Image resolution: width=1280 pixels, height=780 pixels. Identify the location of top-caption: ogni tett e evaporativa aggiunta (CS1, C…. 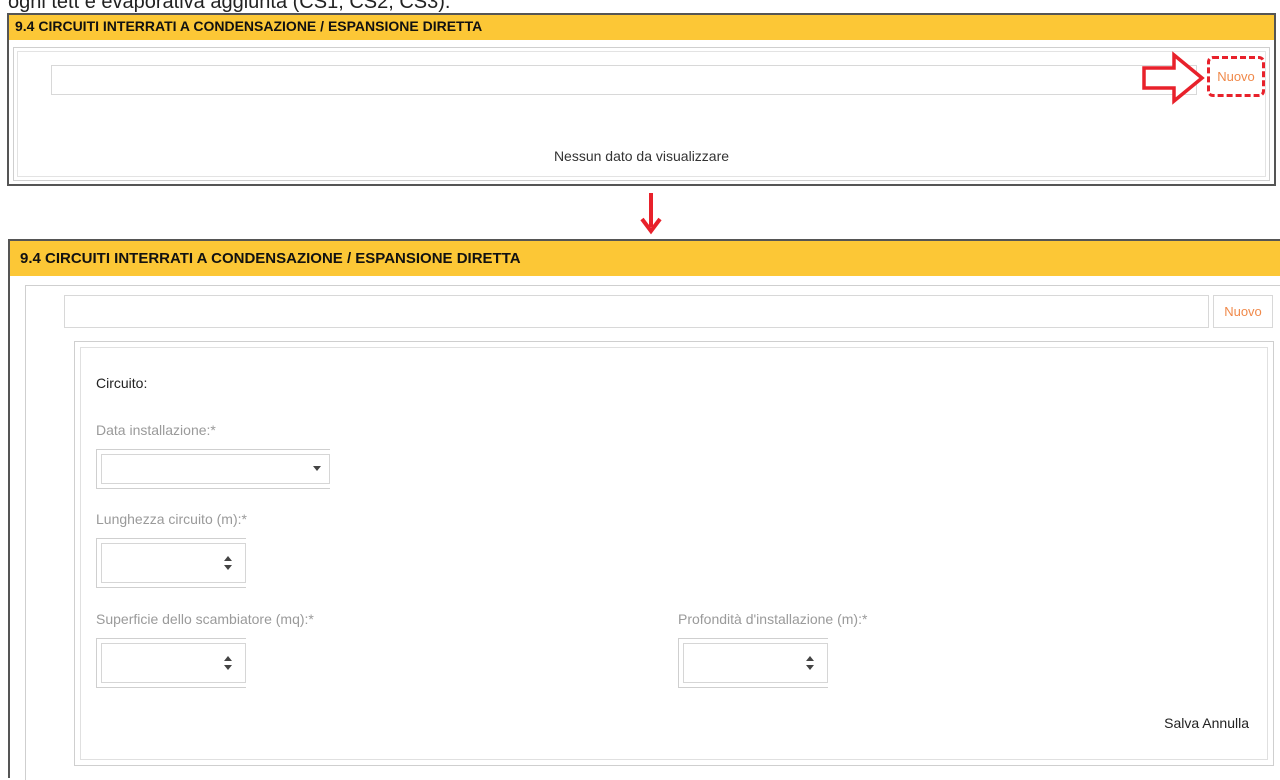
(229, 6).